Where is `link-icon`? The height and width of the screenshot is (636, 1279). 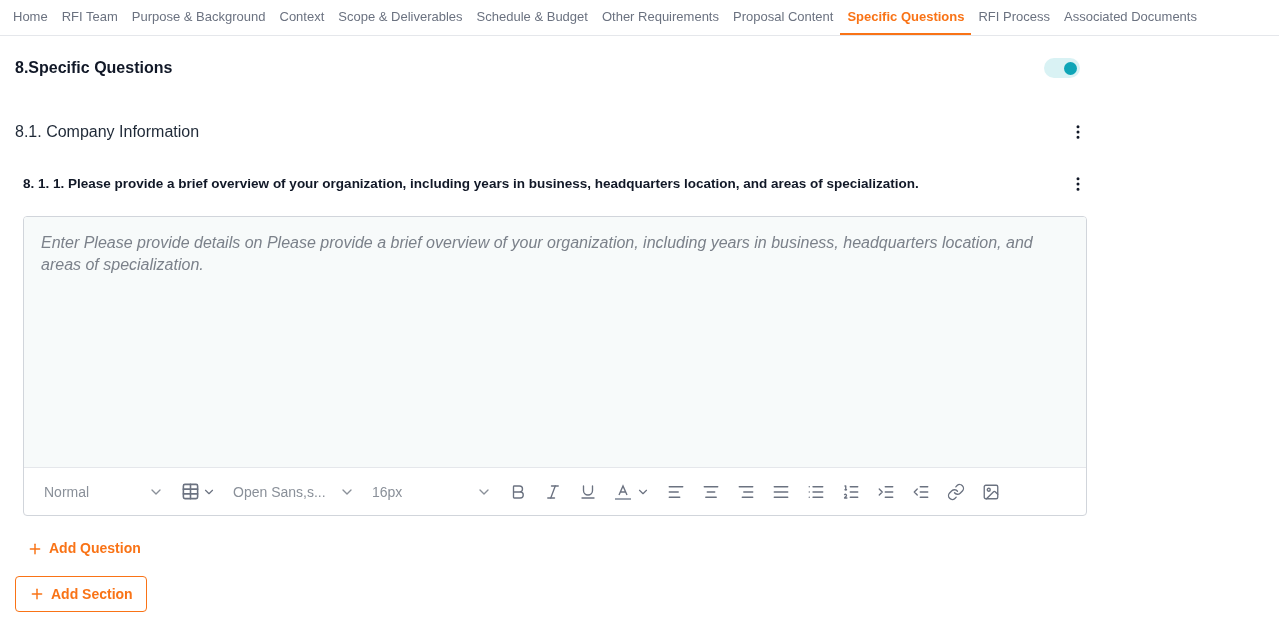
link-icon is located at coordinates (956, 491).